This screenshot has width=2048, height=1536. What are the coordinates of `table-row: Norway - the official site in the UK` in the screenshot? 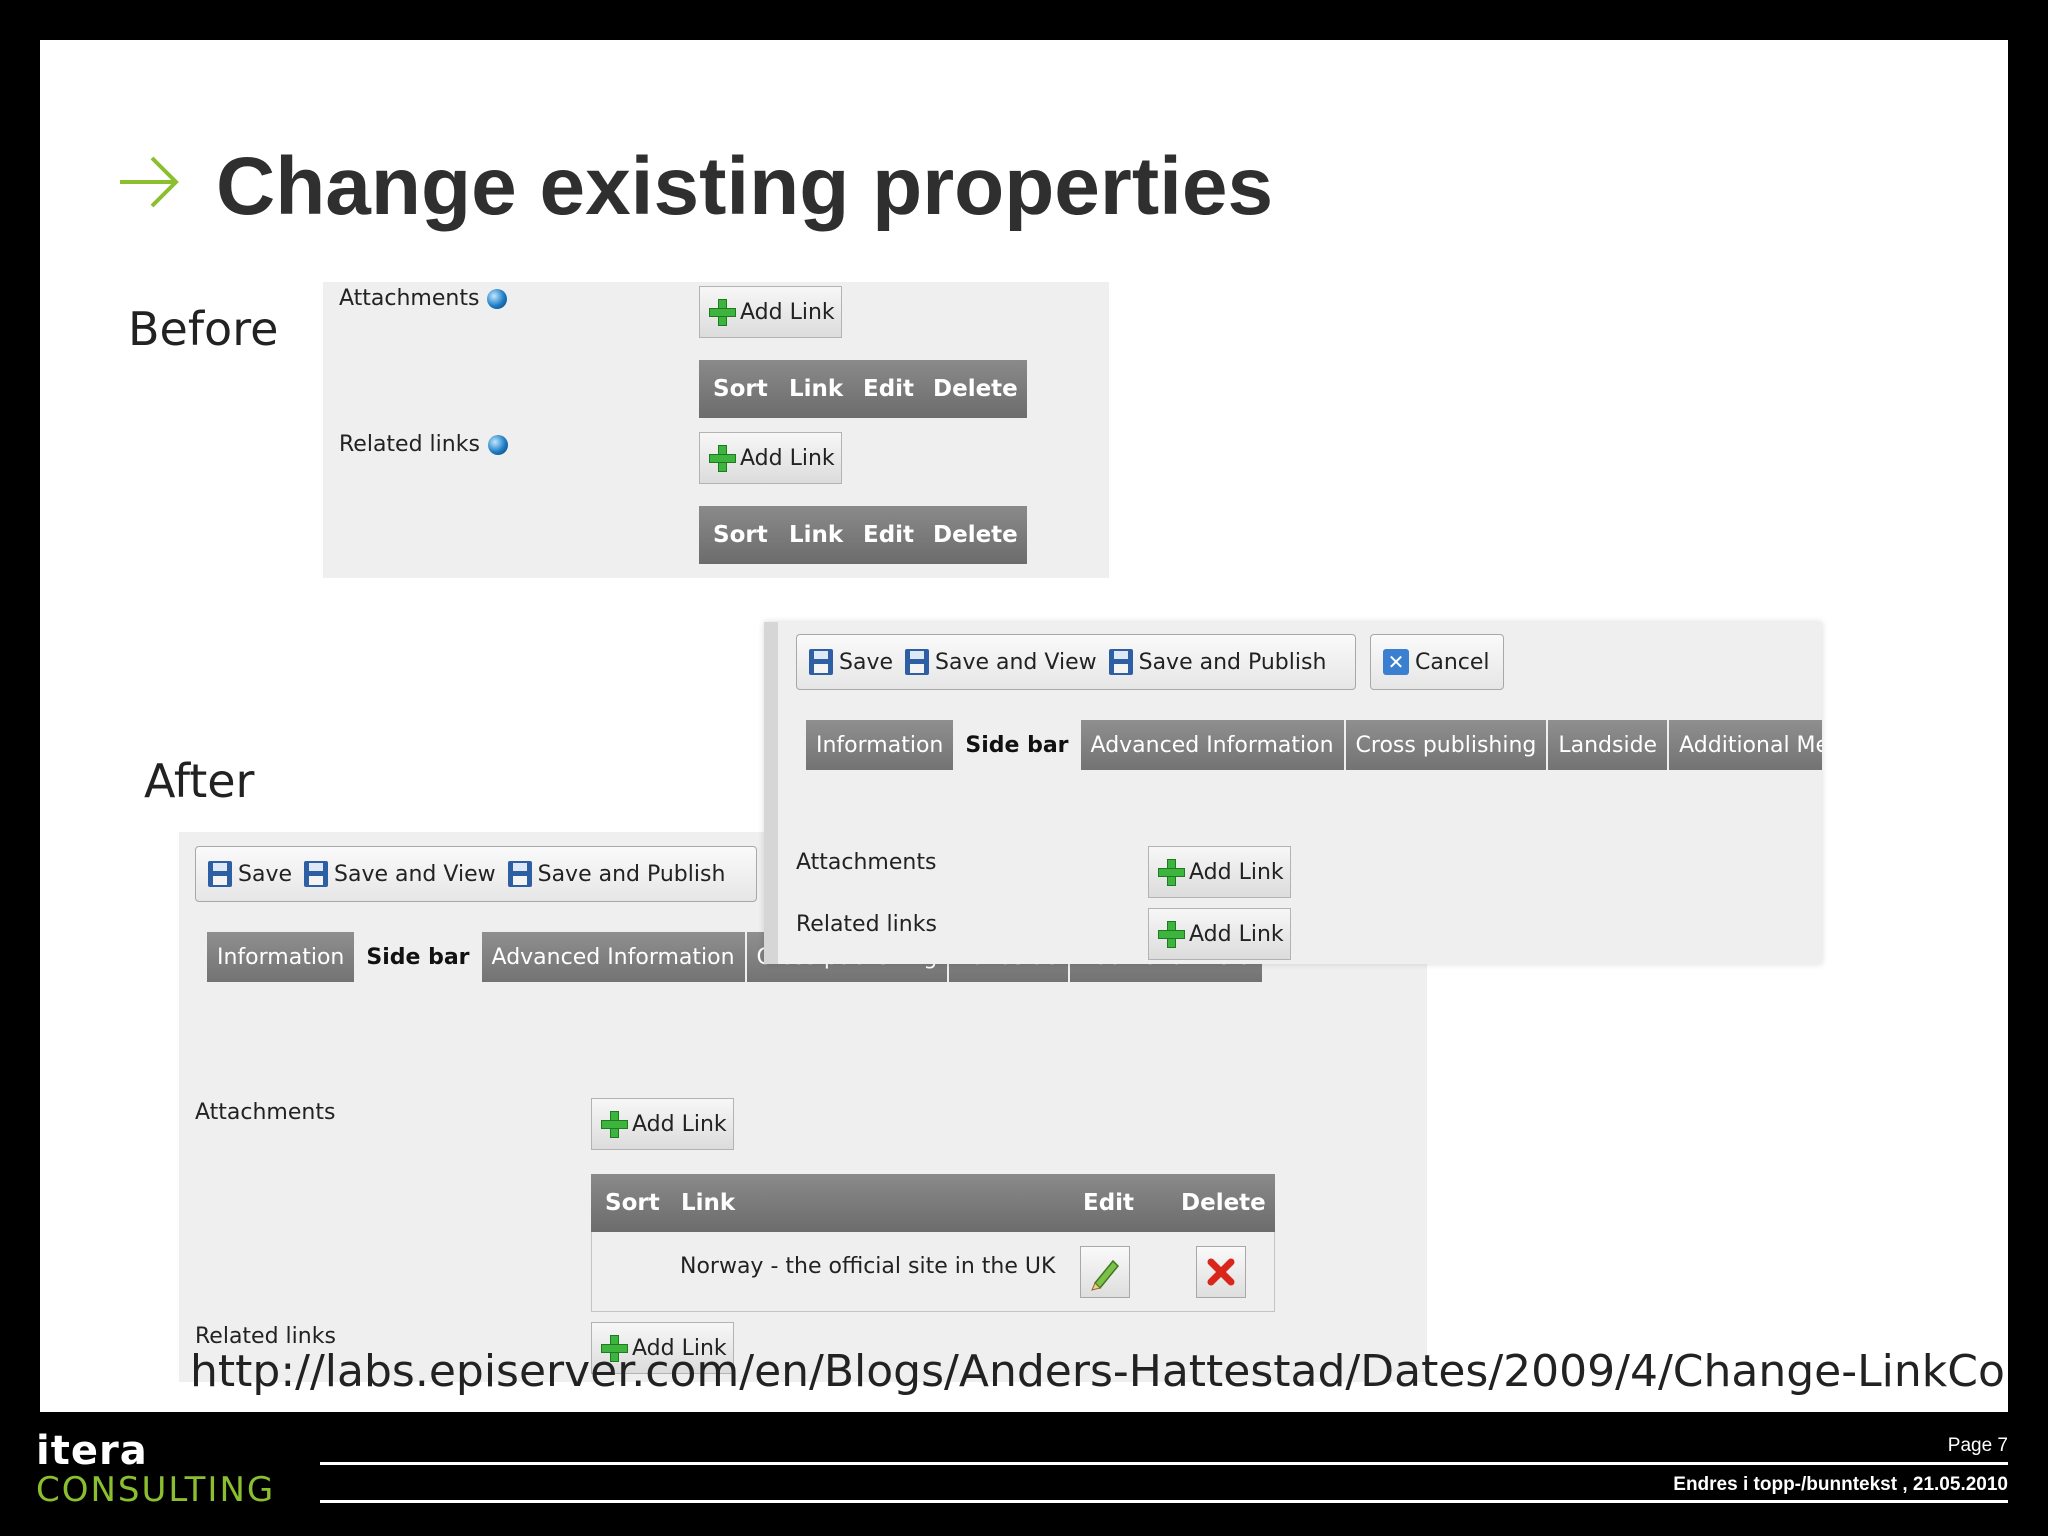 It's located at (933, 1272).